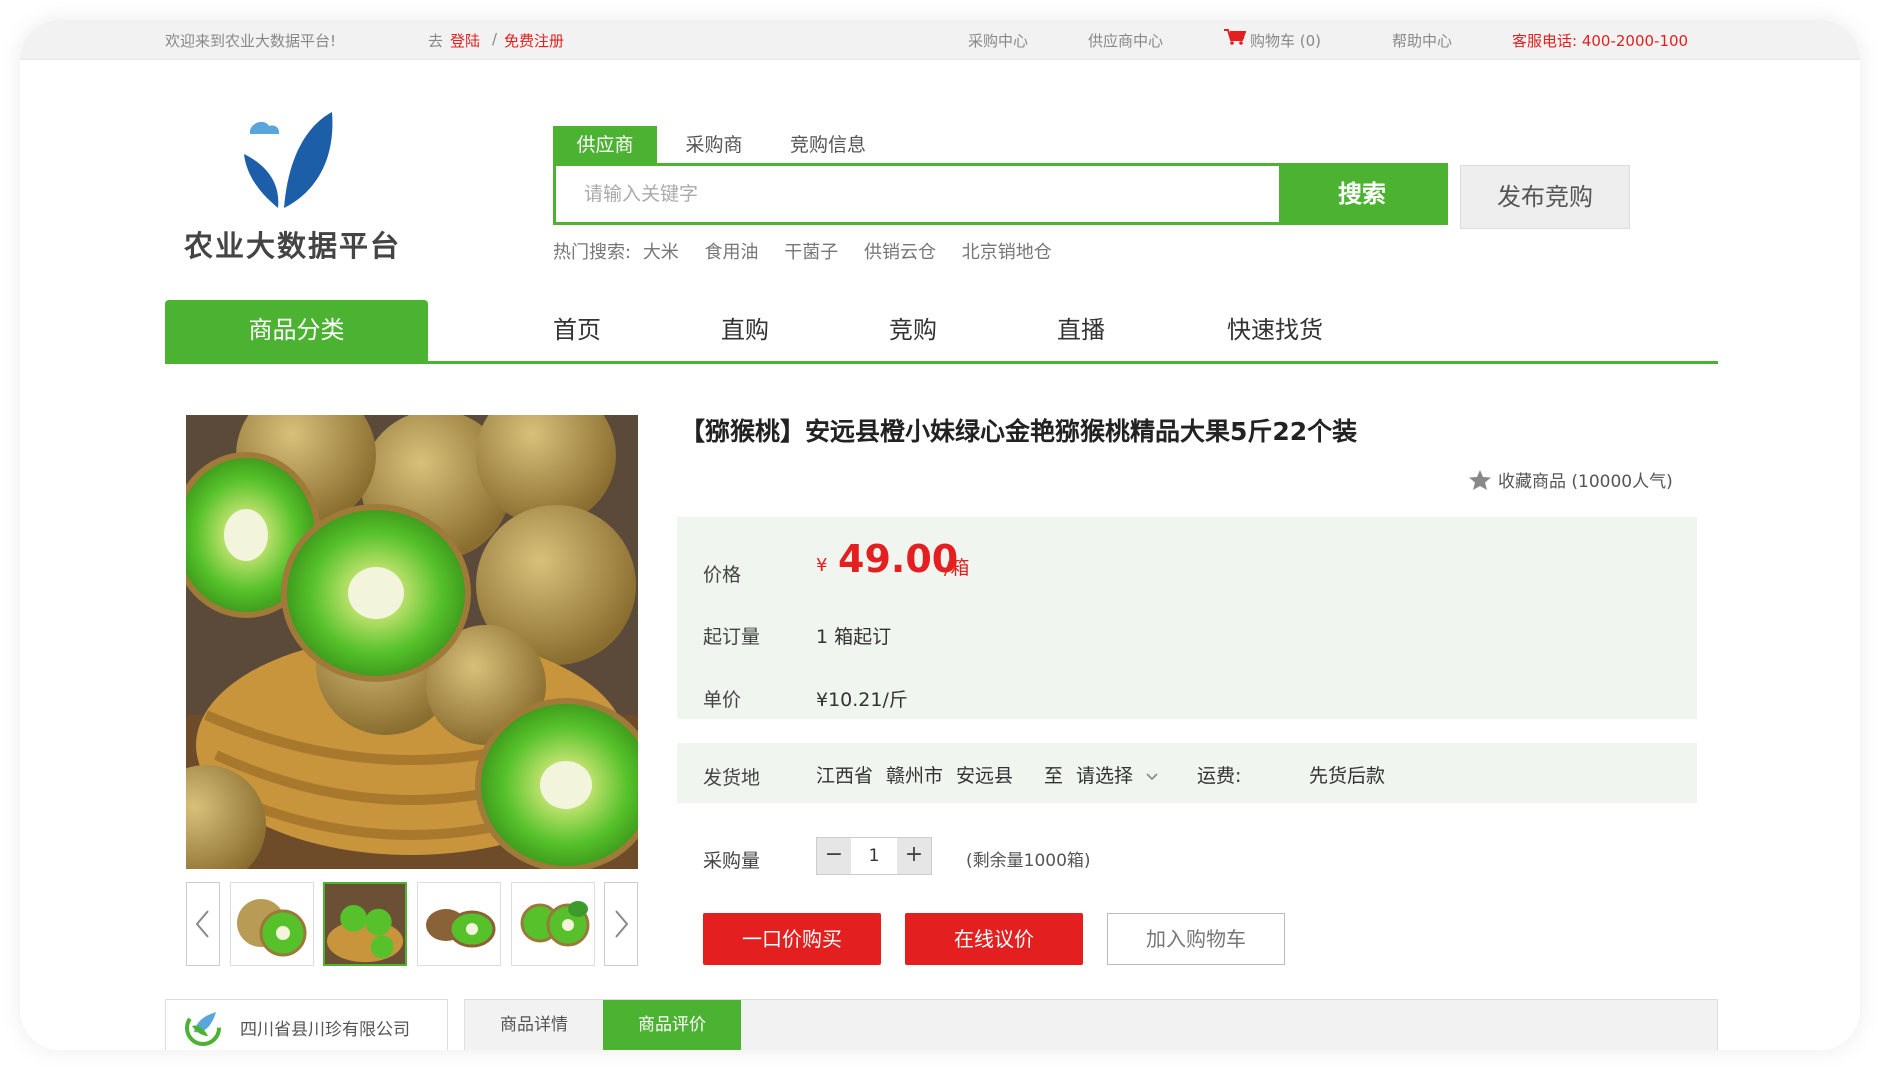 This screenshot has height=1070, width=1880. Describe the element at coordinates (998, 40) in the screenshot. I see `purchase-center-link: 采购中心` at that location.